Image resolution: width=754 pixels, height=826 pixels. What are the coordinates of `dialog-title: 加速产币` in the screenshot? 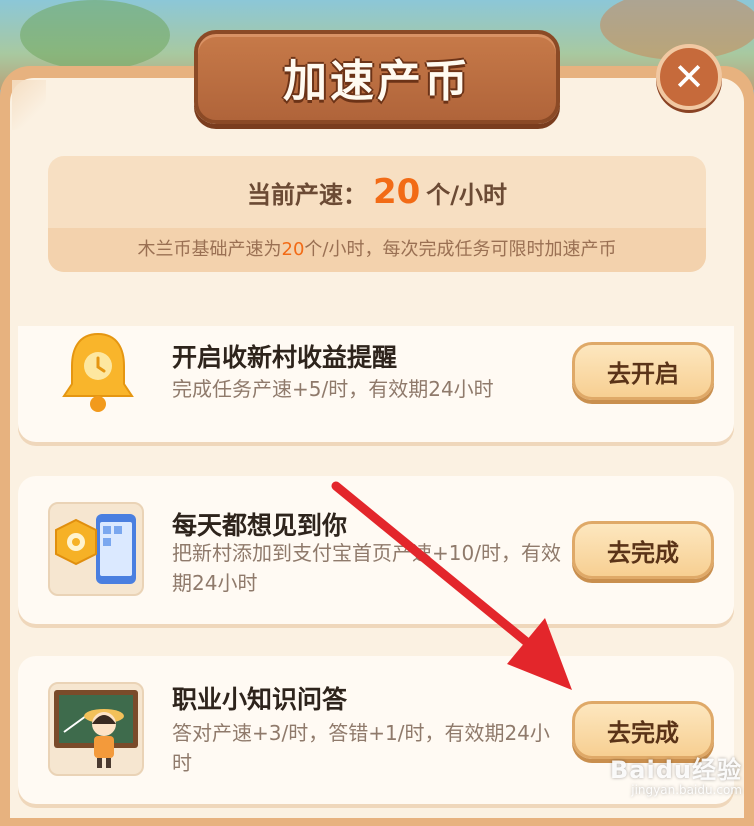 It's located at (377, 81).